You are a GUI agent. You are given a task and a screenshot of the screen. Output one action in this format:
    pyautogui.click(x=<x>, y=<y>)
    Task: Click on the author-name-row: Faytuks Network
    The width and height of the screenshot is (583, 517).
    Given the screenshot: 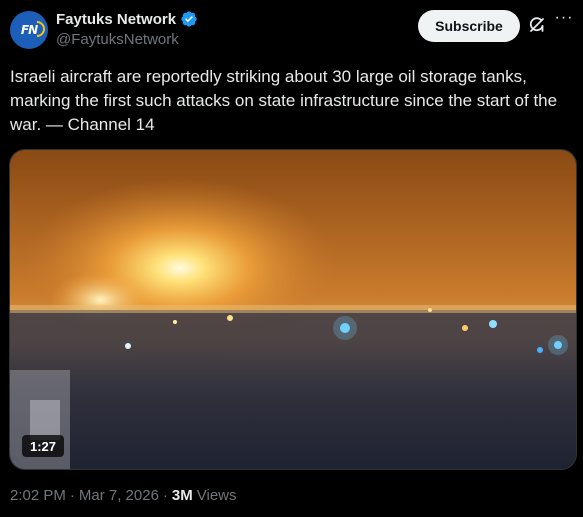 What is the action you would take?
    pyautogui.click(x=127, y=19)
    